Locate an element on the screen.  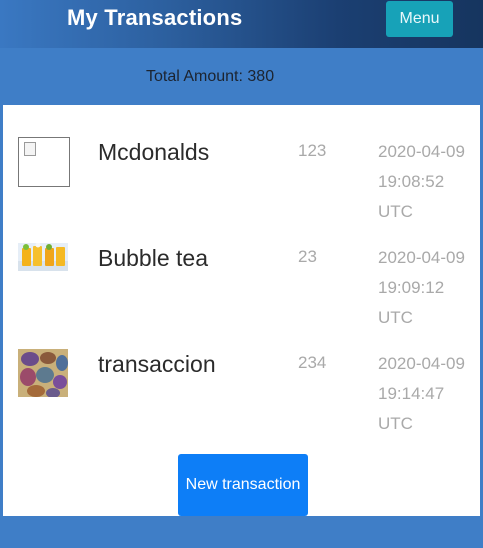
menu-button: Menu is located at coordinates (419, 19).